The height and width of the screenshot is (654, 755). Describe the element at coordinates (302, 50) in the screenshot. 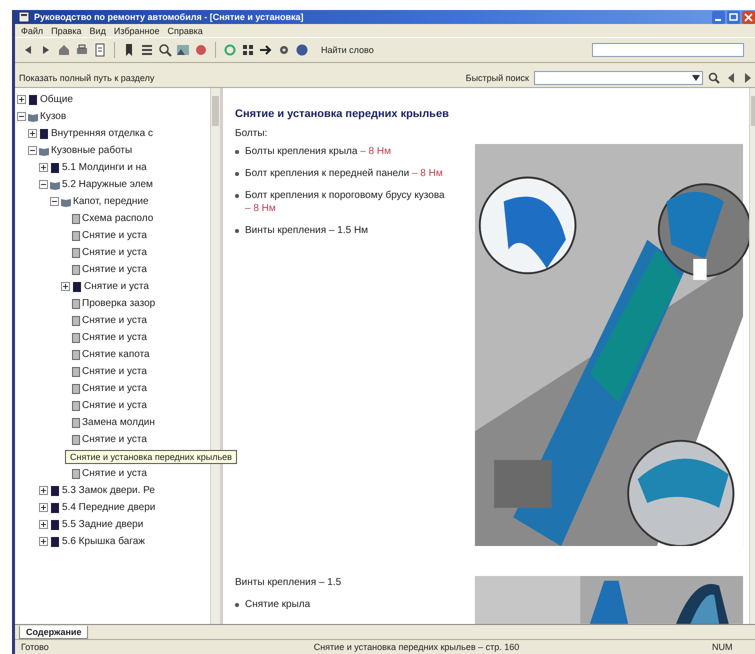

I see `help-icon` at that location.